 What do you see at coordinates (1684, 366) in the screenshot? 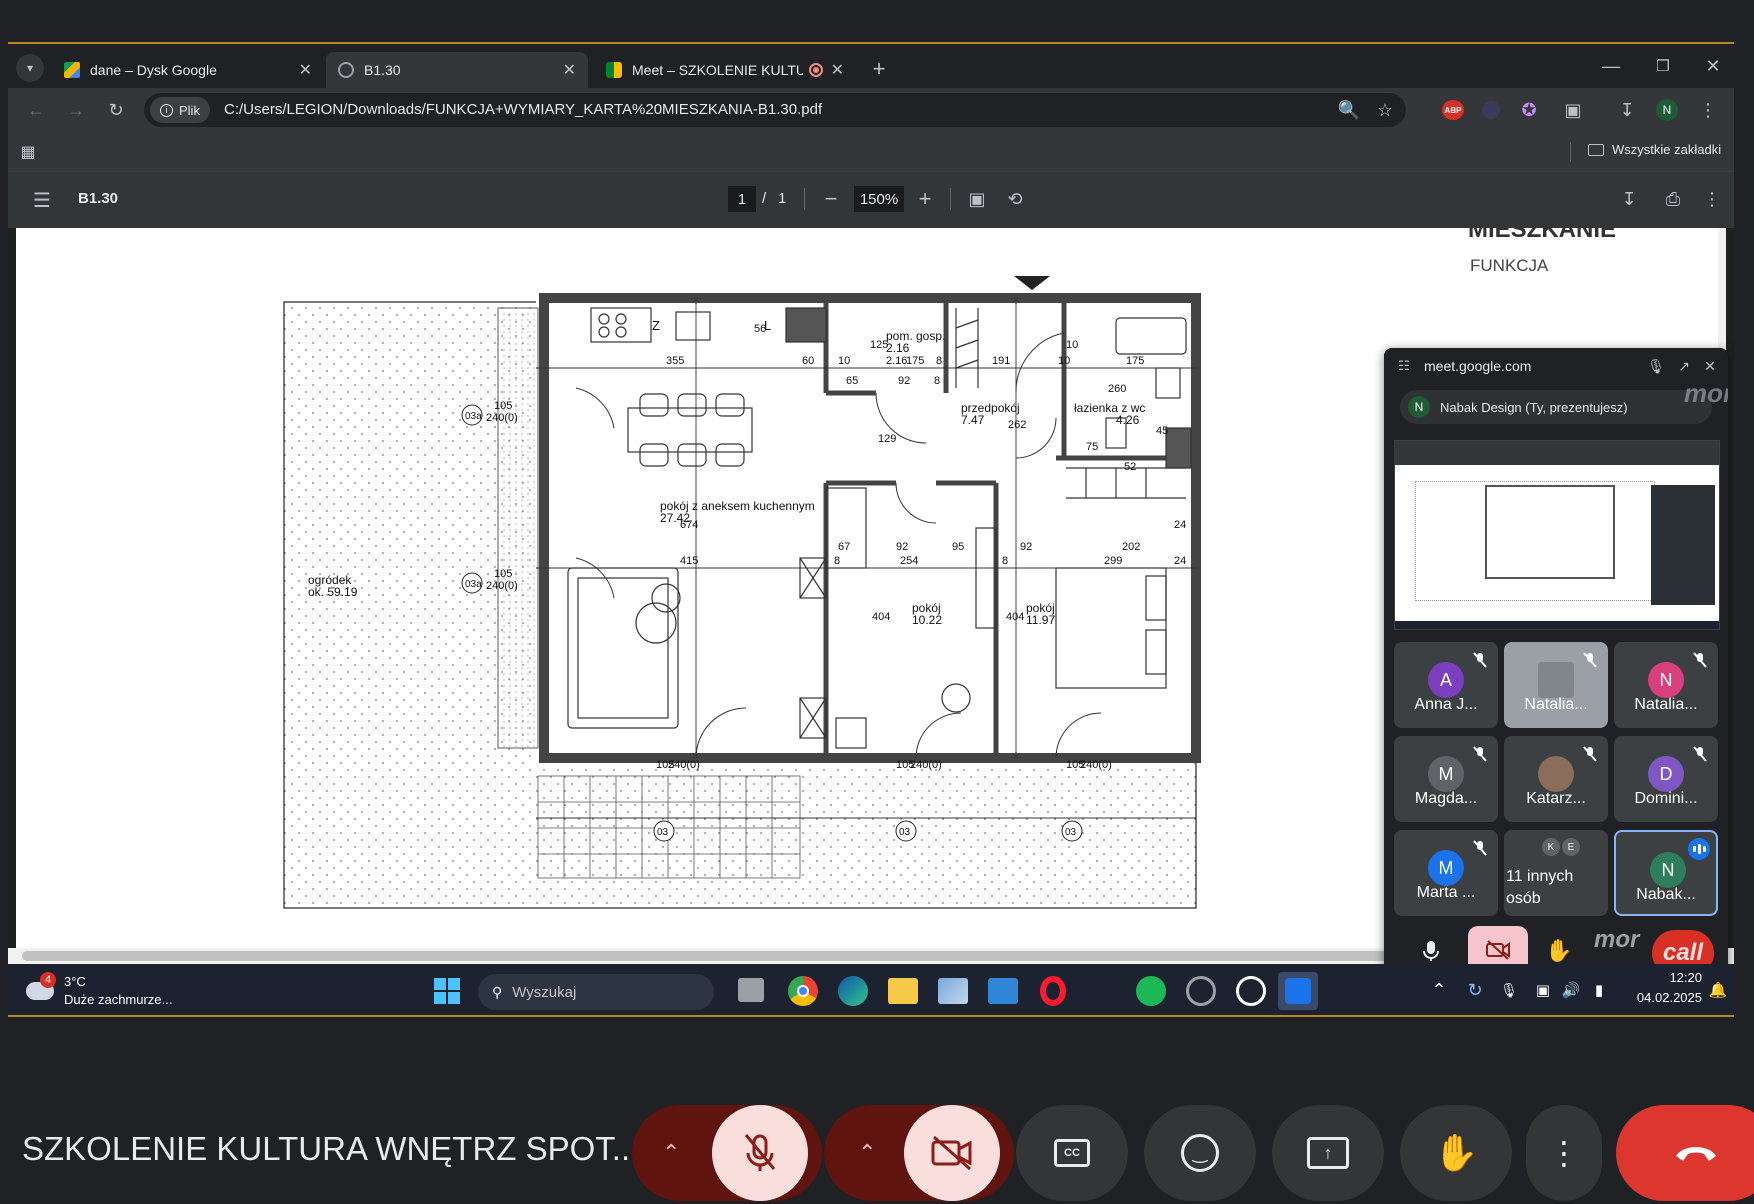
I see `back-to-tab-icon: ↗` at bounding box center [1684, 366].